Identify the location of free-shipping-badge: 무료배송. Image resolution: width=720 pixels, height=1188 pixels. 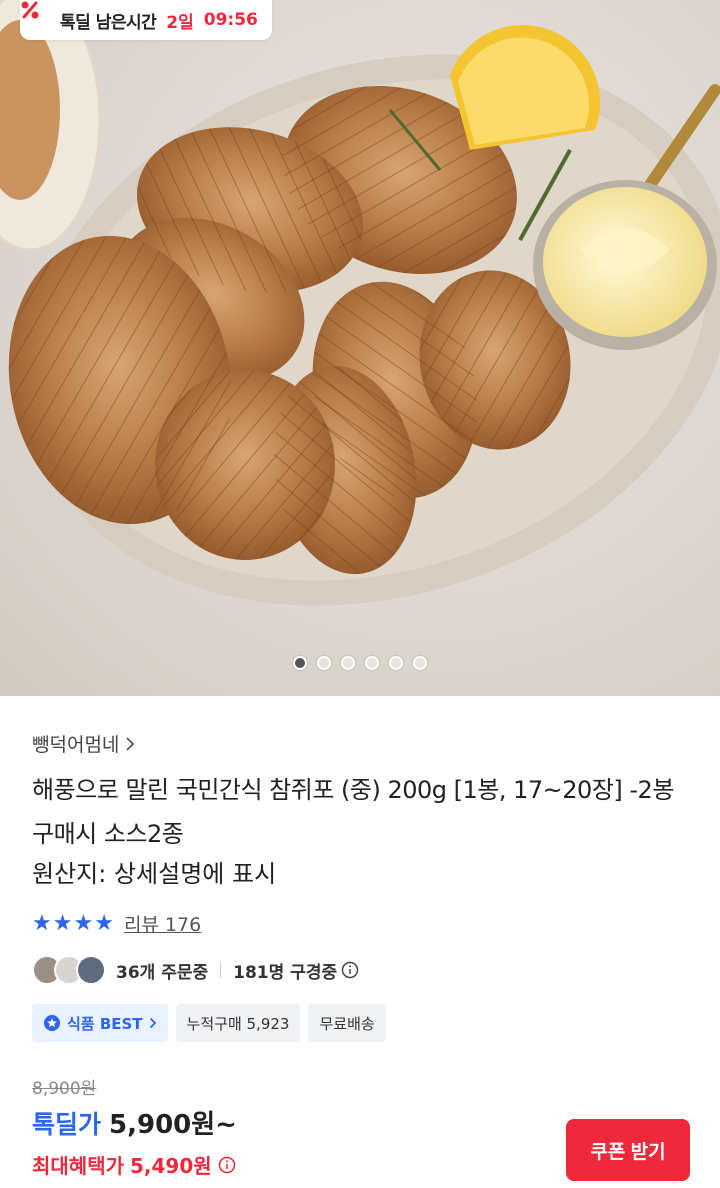
(347, 1023).